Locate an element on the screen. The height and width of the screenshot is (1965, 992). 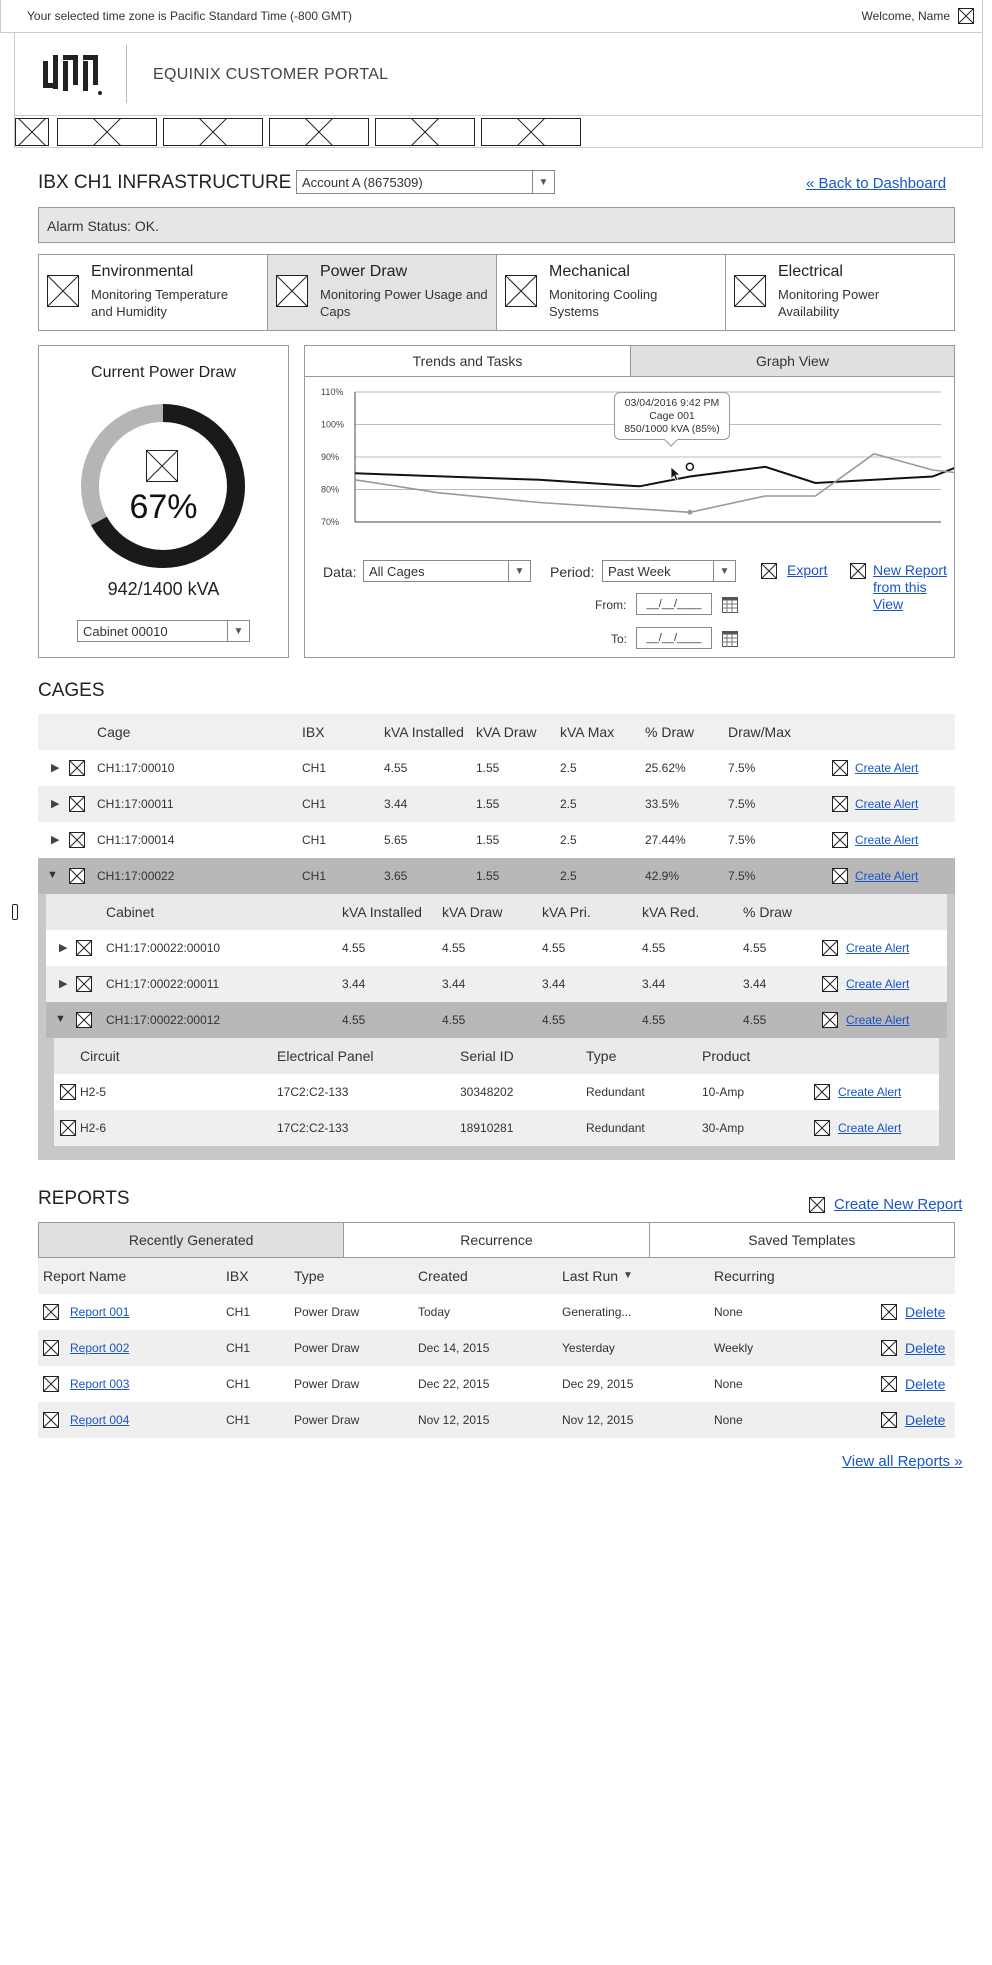
user-avatar-icon is located at coordinates (966, 16).